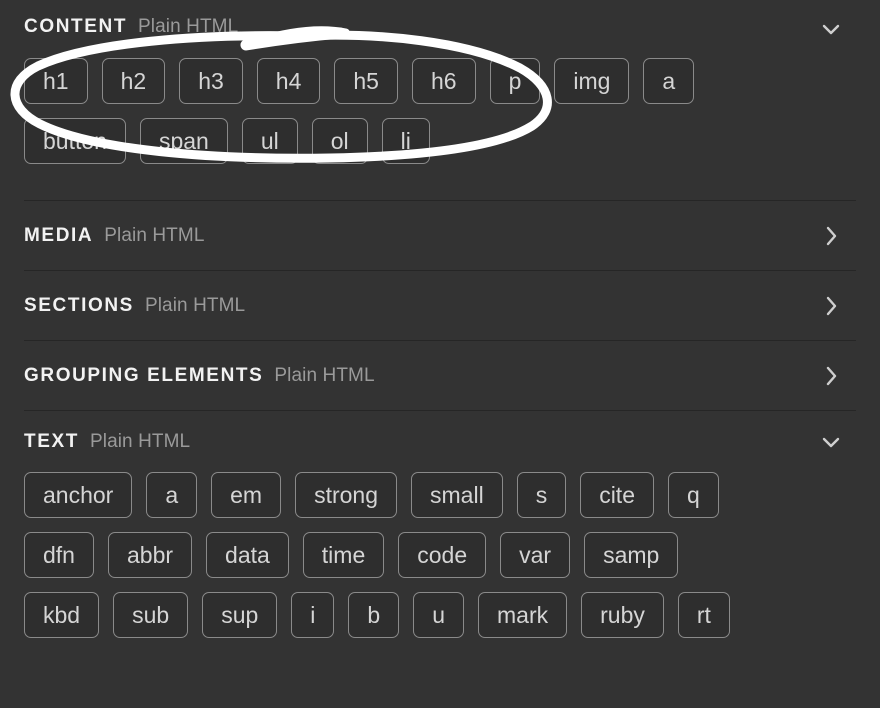 The image size is (880, 708). What do you see at coordinates (246, 495) in the screenshot?
I see `tag-chip-em: em` at bounding box center [246, 495].